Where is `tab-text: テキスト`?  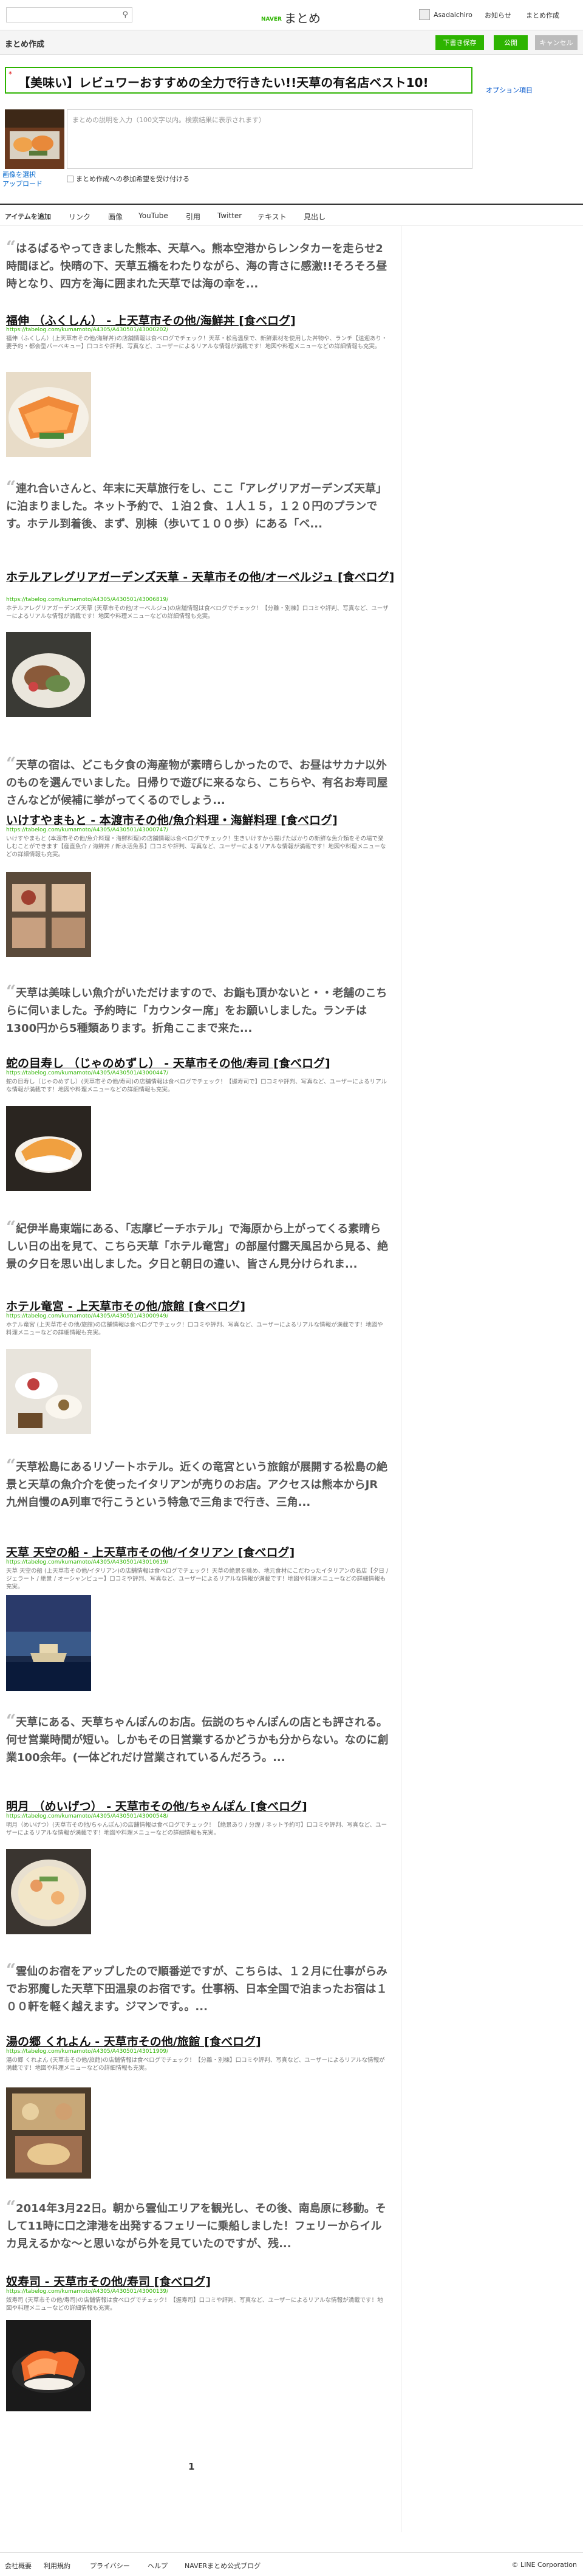
tab-text: テキスト is located at coordinates (272, 216).